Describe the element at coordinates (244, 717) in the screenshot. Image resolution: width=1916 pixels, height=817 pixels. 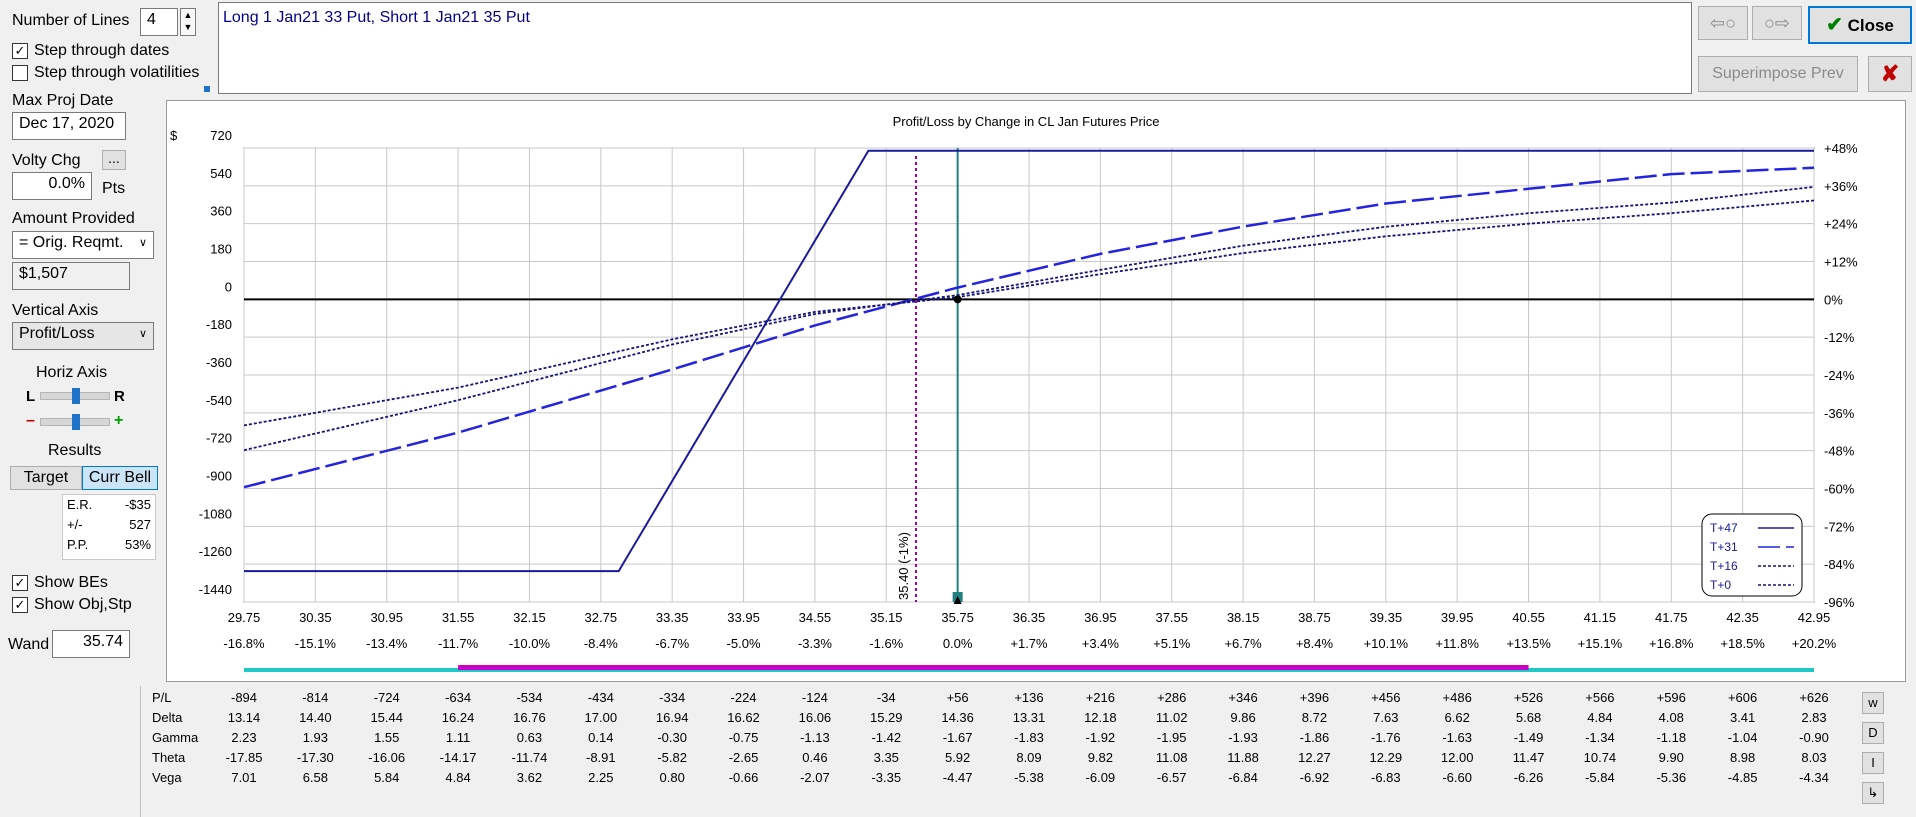
I see `table-cell: 13.14` at that location.